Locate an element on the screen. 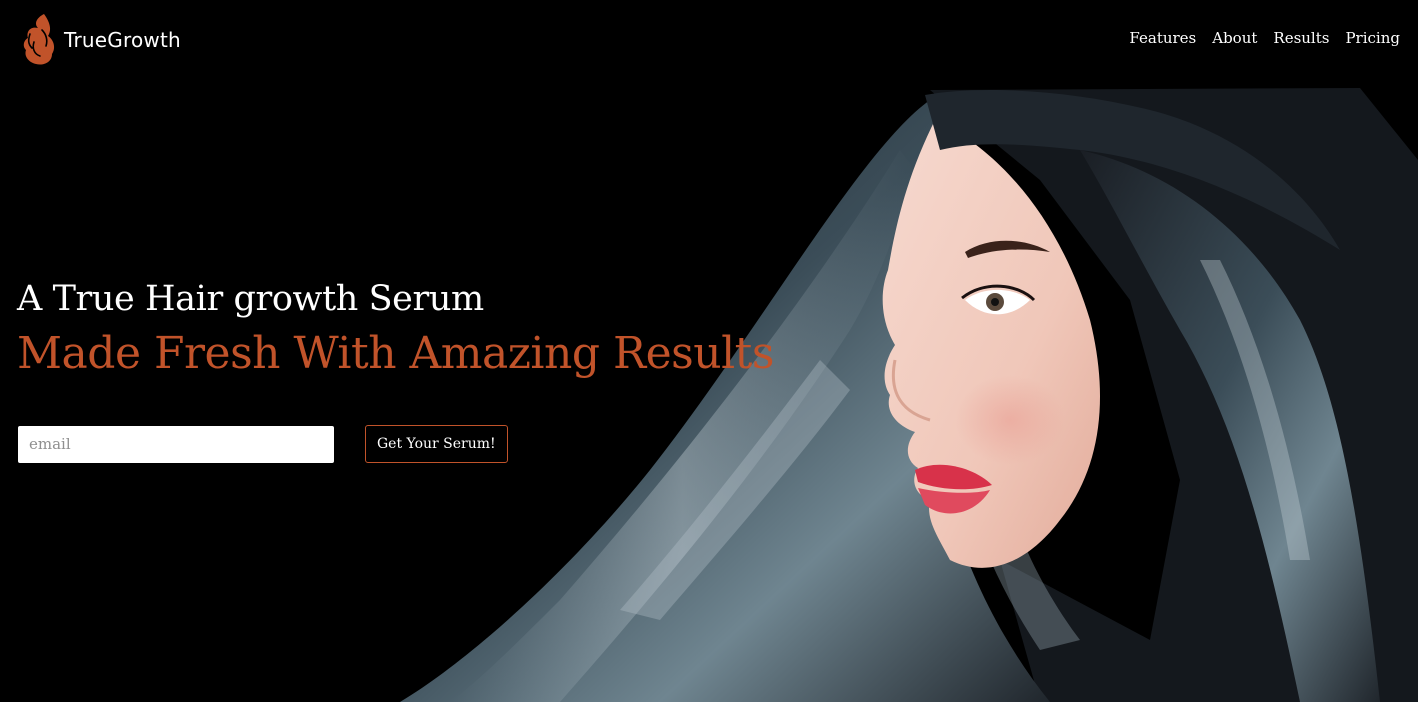  nav-item-results: Results is located at coordinates (1301, 38).